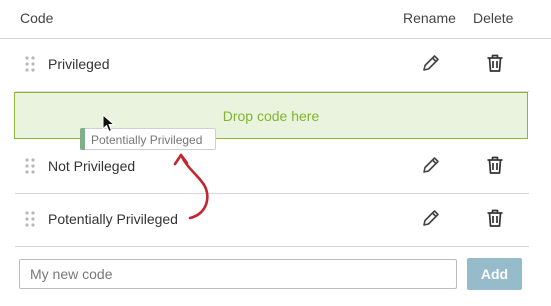 This screenshot has height=306, width=551. Describe the element at coordinates (493, 18) in the screenshot. I see `column-header-delete: Delete` at that location.